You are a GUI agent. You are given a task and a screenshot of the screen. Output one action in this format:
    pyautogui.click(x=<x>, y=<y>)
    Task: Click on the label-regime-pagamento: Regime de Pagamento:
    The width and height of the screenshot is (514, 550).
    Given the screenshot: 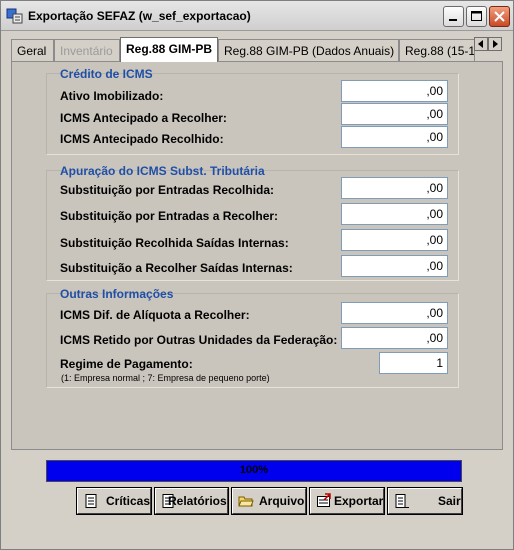 What is the action you would take?
    pyautogui.click(x=126, y=364)
    